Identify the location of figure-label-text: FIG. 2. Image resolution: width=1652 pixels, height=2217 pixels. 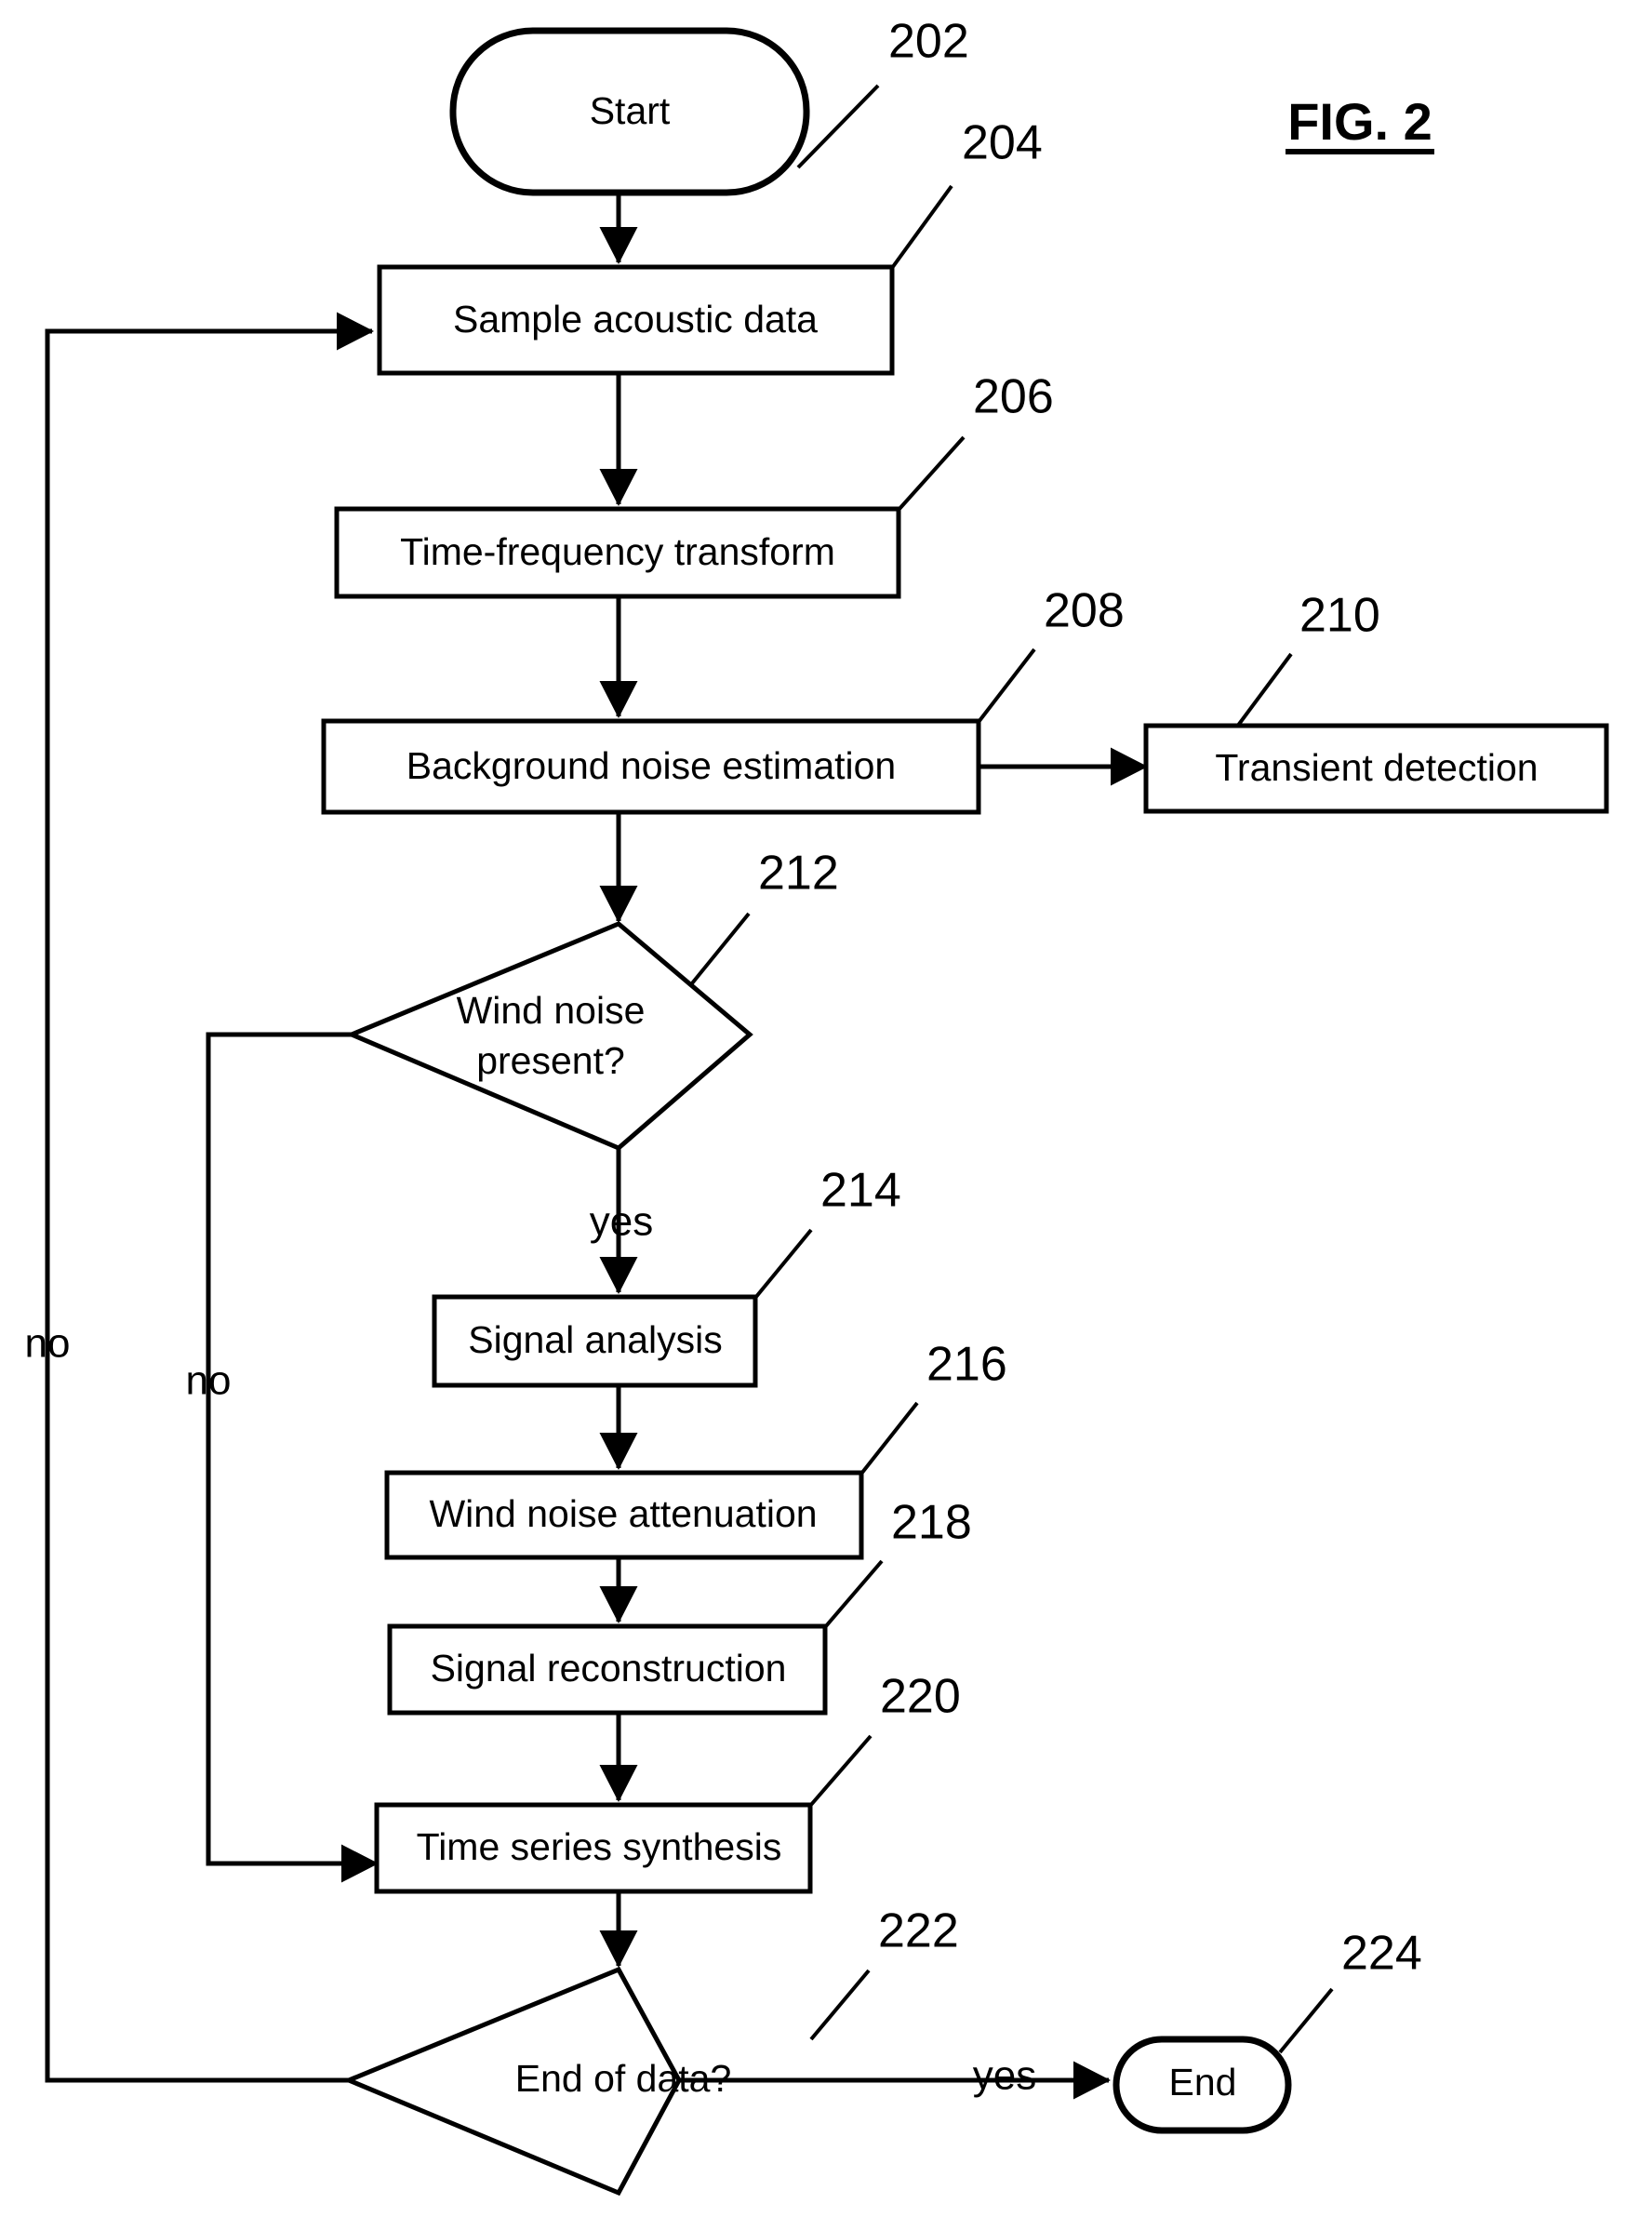
(1359, 121).